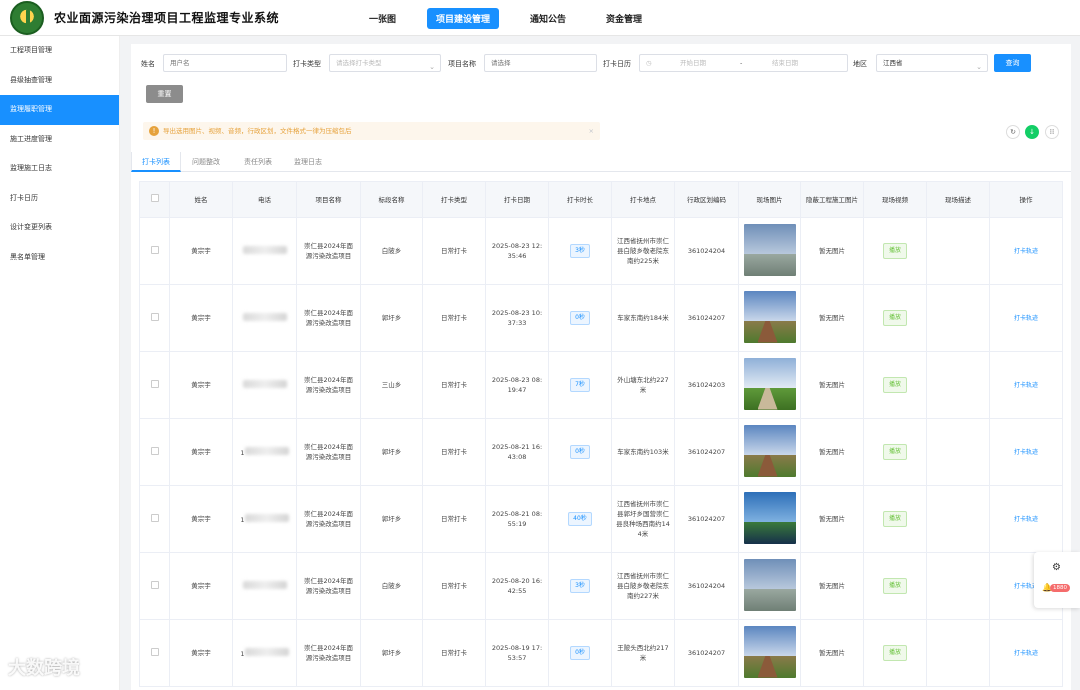 The image size is (1080, 690). Describe the element at coordinates (201, 653) in the screenshot. I see `cell-name: 黄宗宇` at that location.